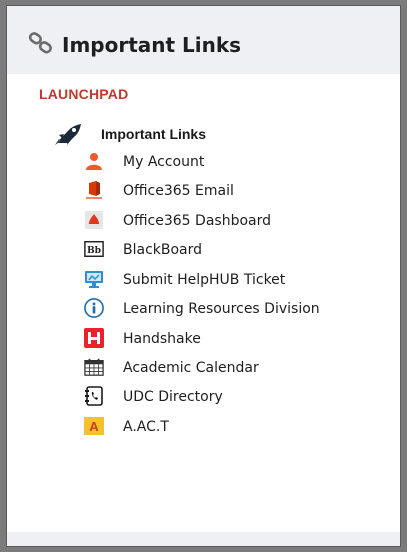  Describe the element at coordinates (94, 279) in the screenshot. I see `monitor-icon` at that location.